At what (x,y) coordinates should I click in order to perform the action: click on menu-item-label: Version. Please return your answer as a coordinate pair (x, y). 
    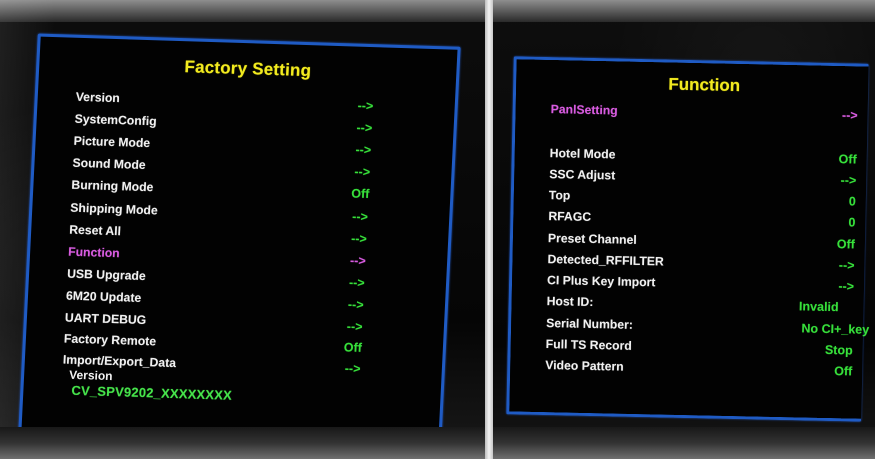
    Looking at the image, I should click on (98, 97).